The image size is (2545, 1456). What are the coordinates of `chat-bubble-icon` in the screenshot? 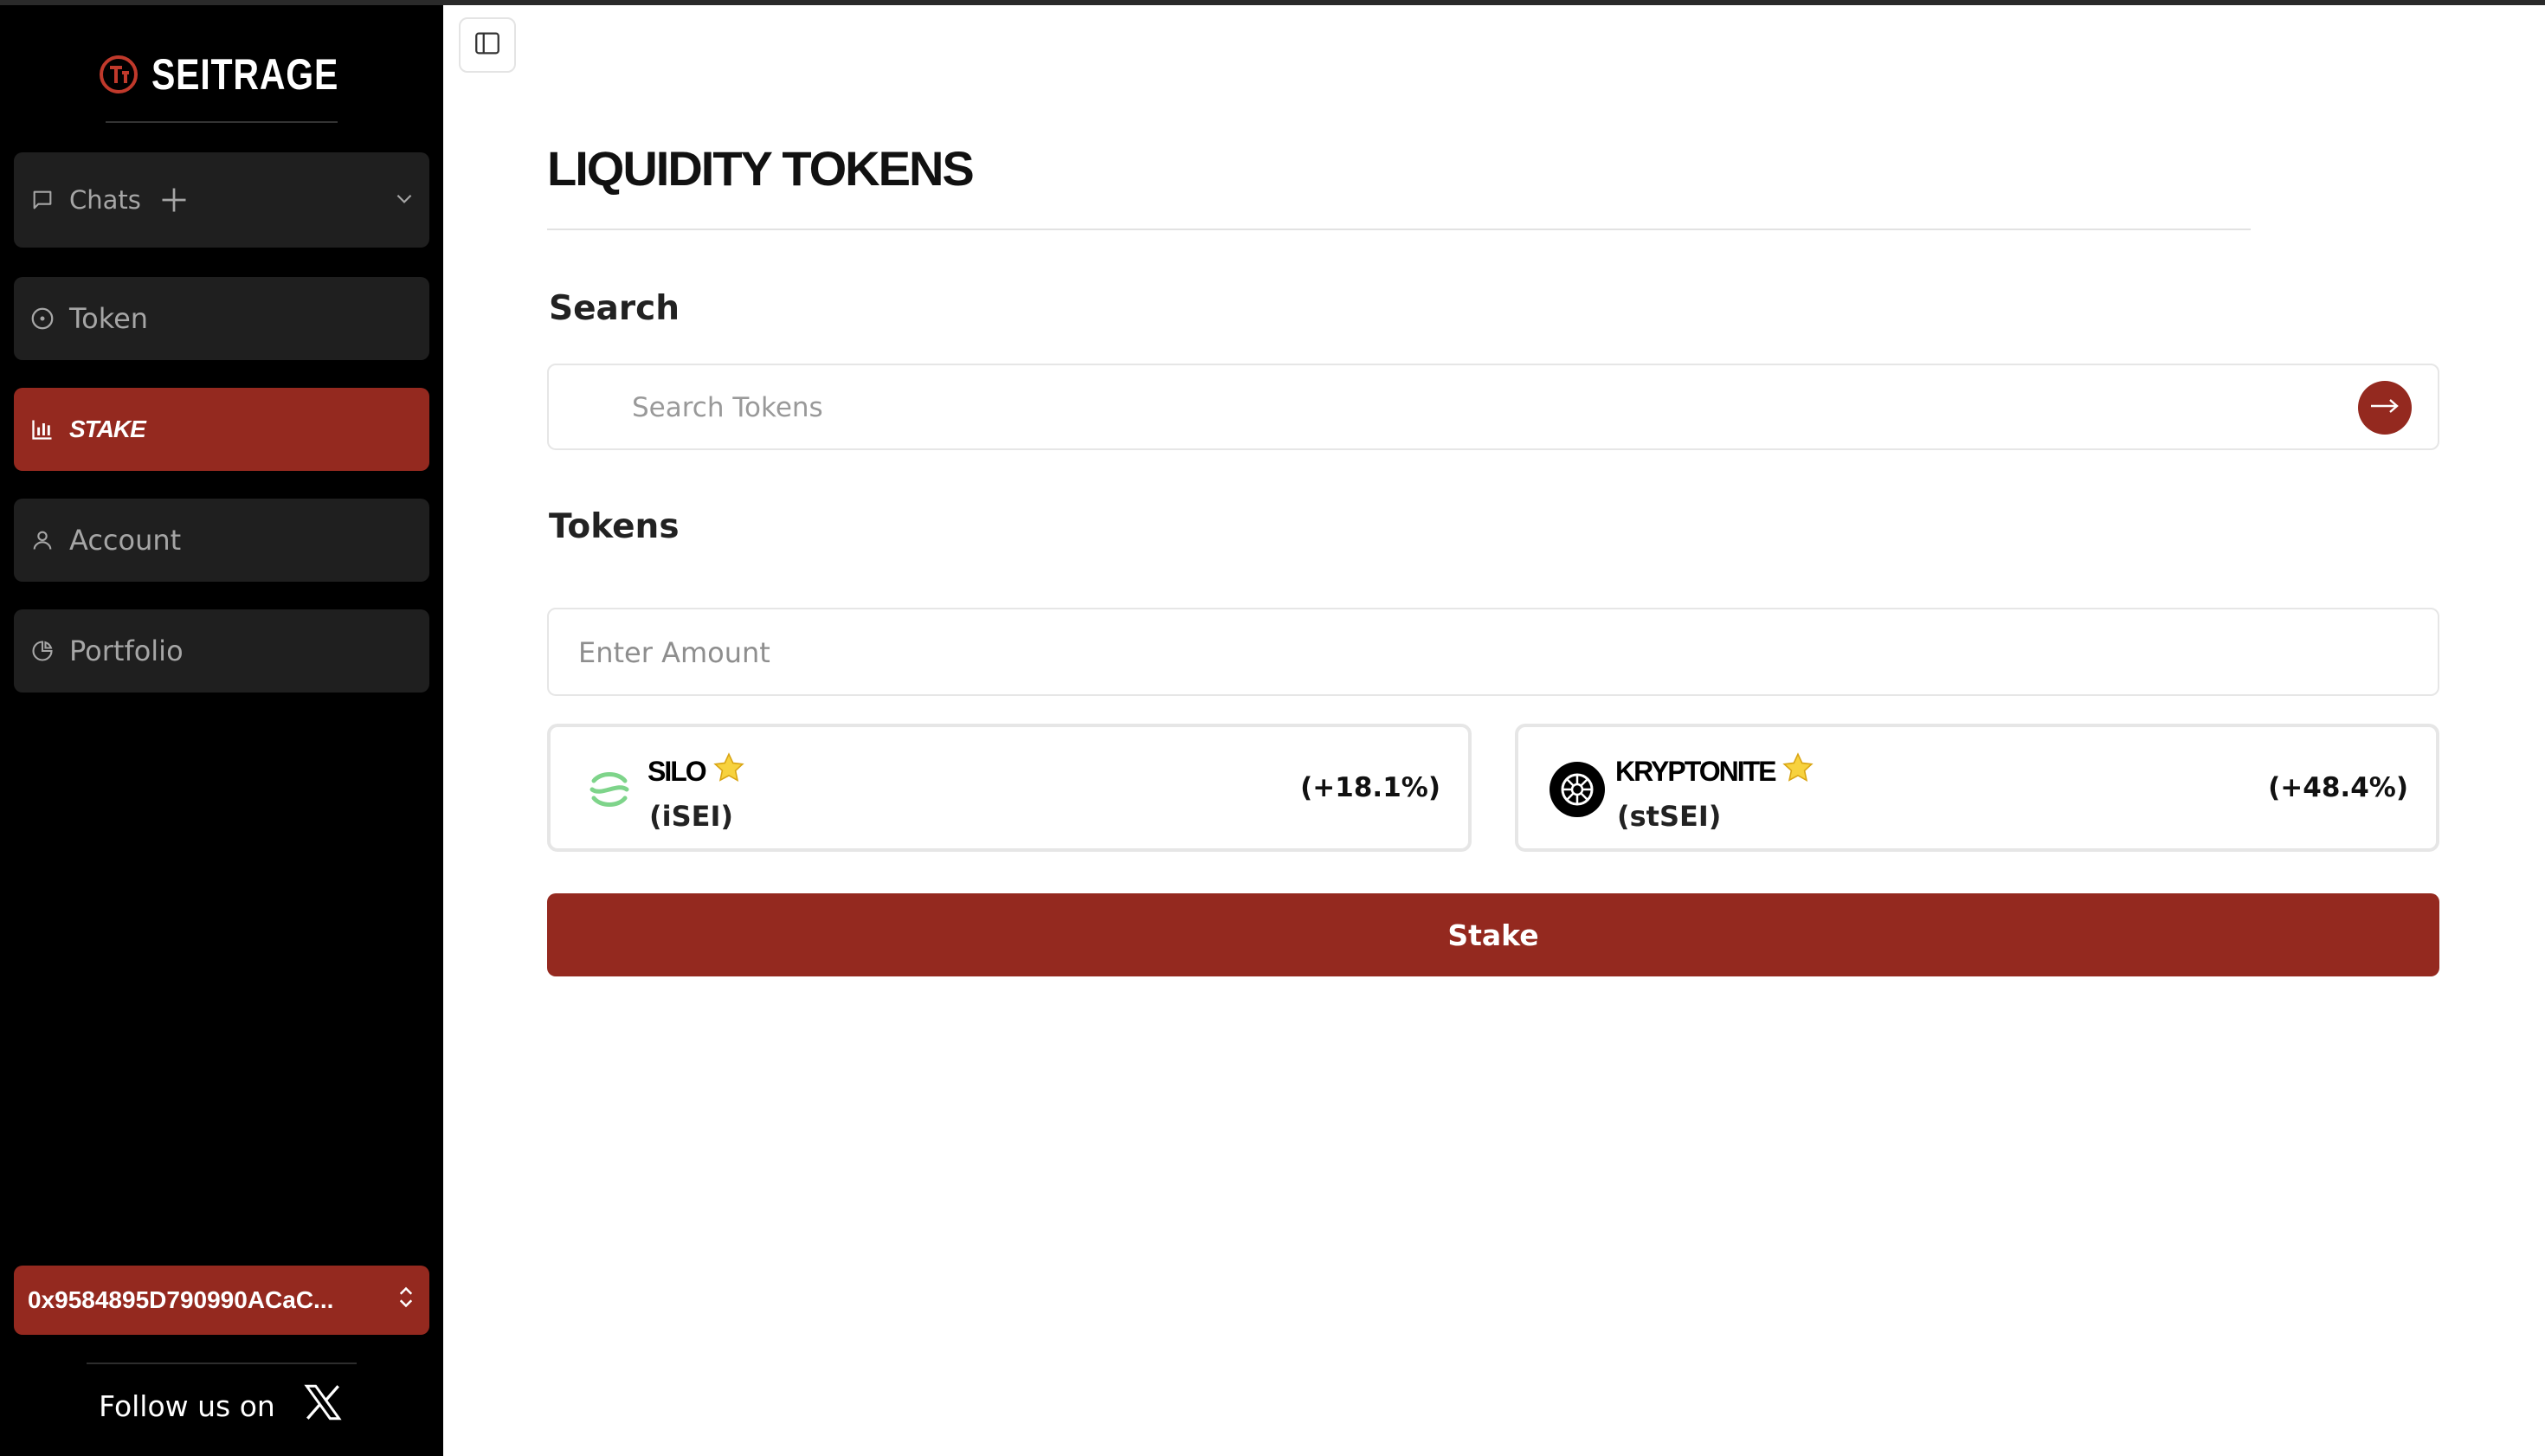 It's located at (42, 200).